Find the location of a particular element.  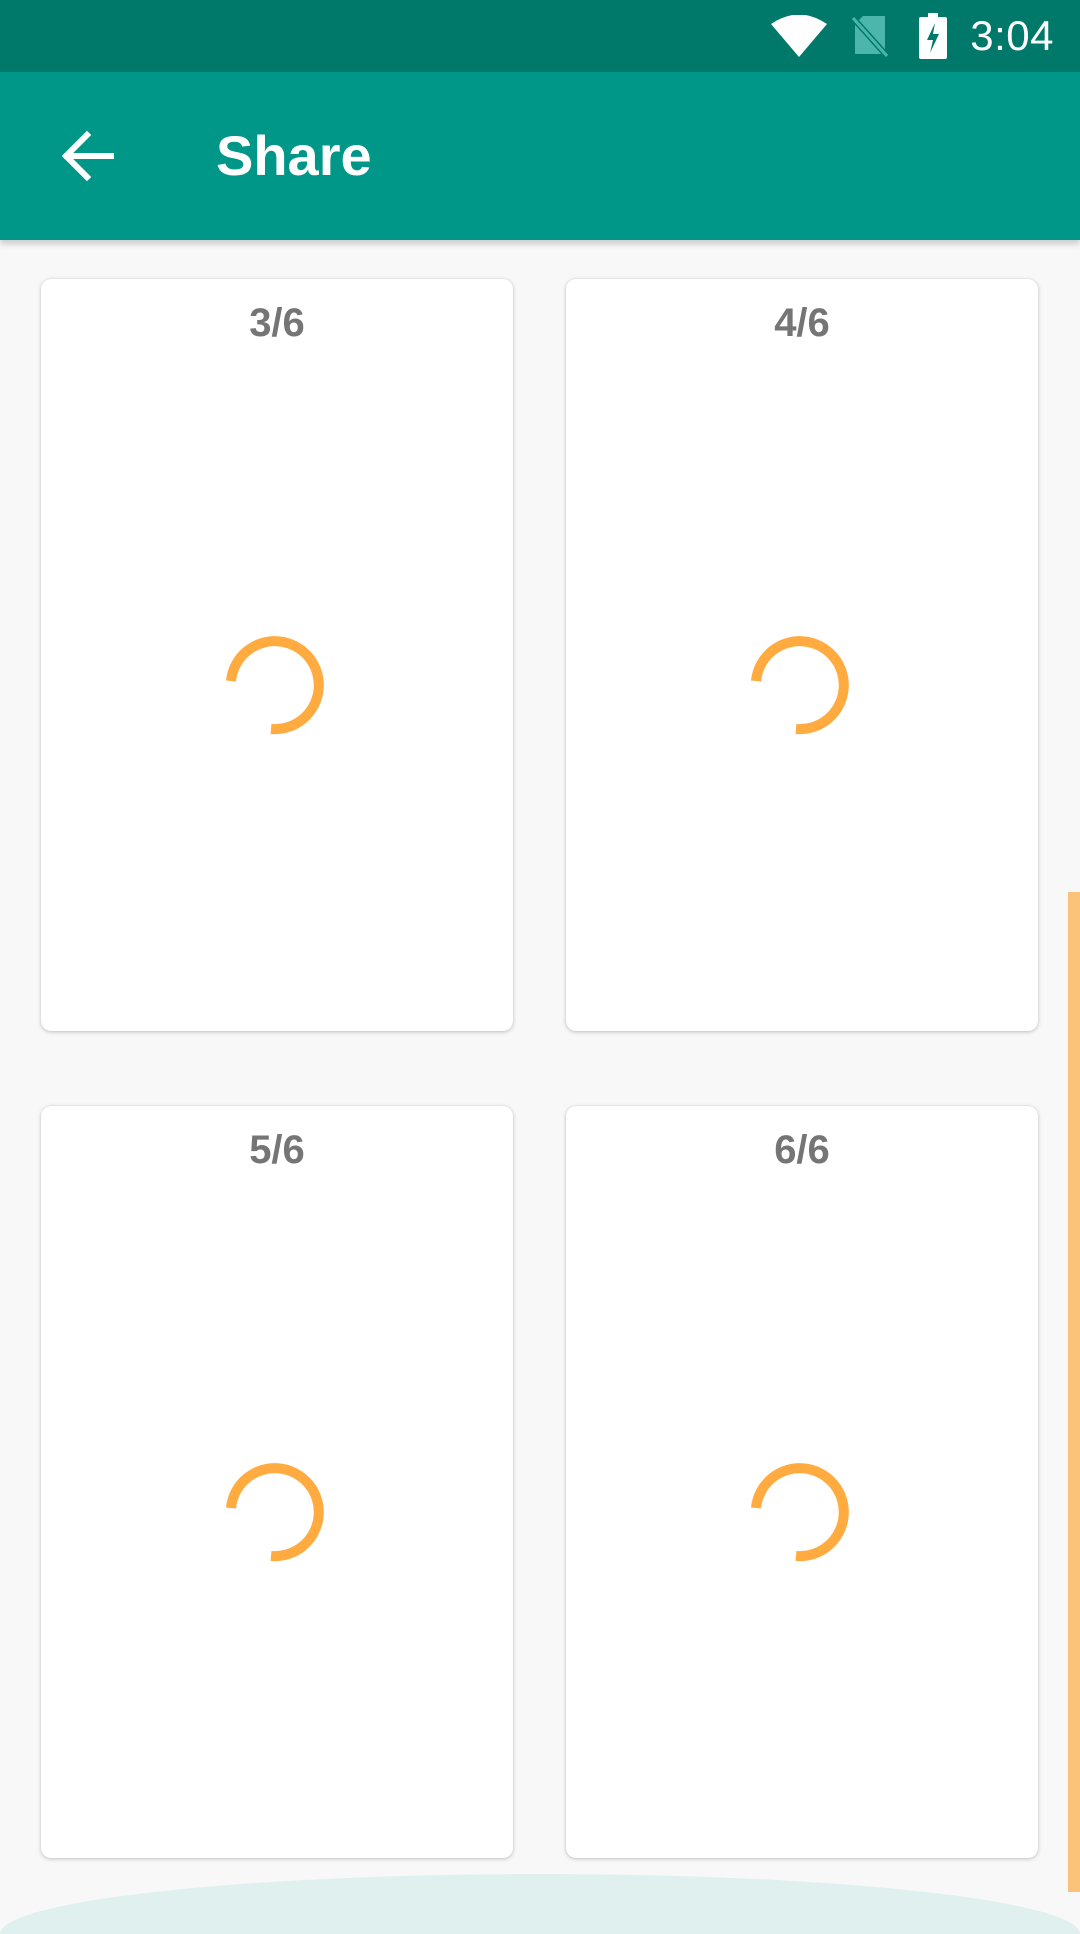

page-number: 6/6 is located at coordinates (802, 1150).